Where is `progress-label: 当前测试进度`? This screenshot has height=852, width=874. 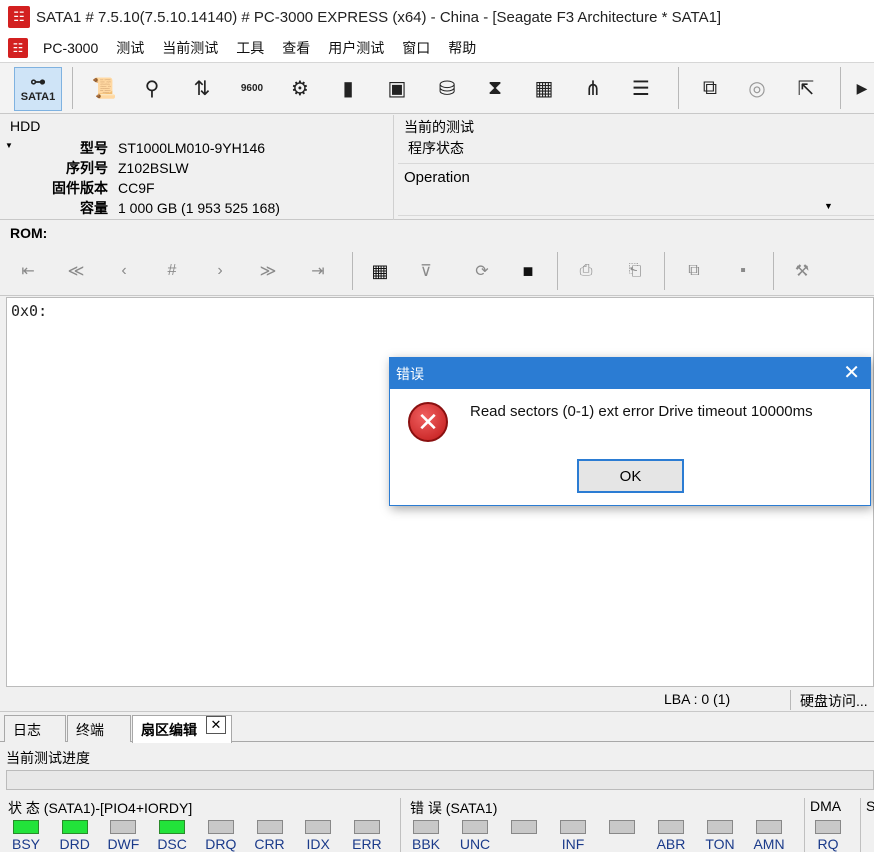 progress-label: 当前测试进度 is located at coordinates (48, 758).